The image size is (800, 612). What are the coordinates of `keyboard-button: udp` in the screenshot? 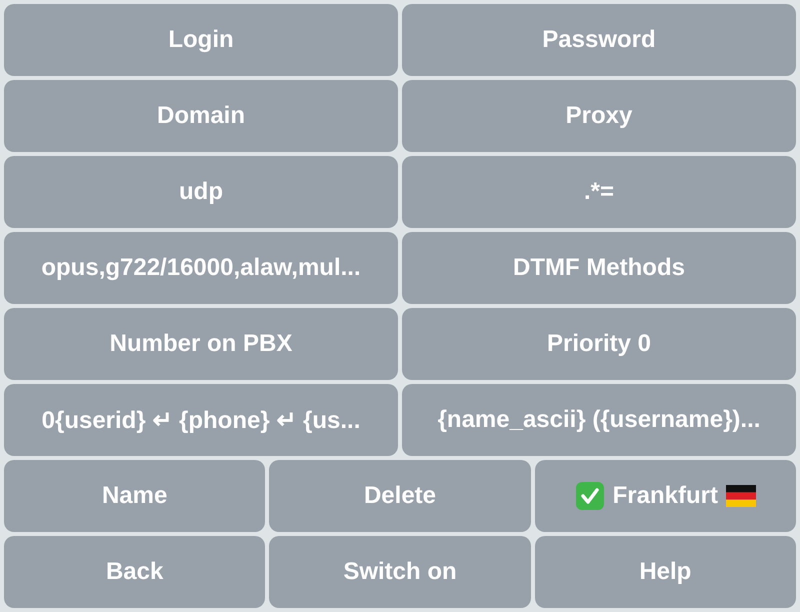 It's located at (201, 192).